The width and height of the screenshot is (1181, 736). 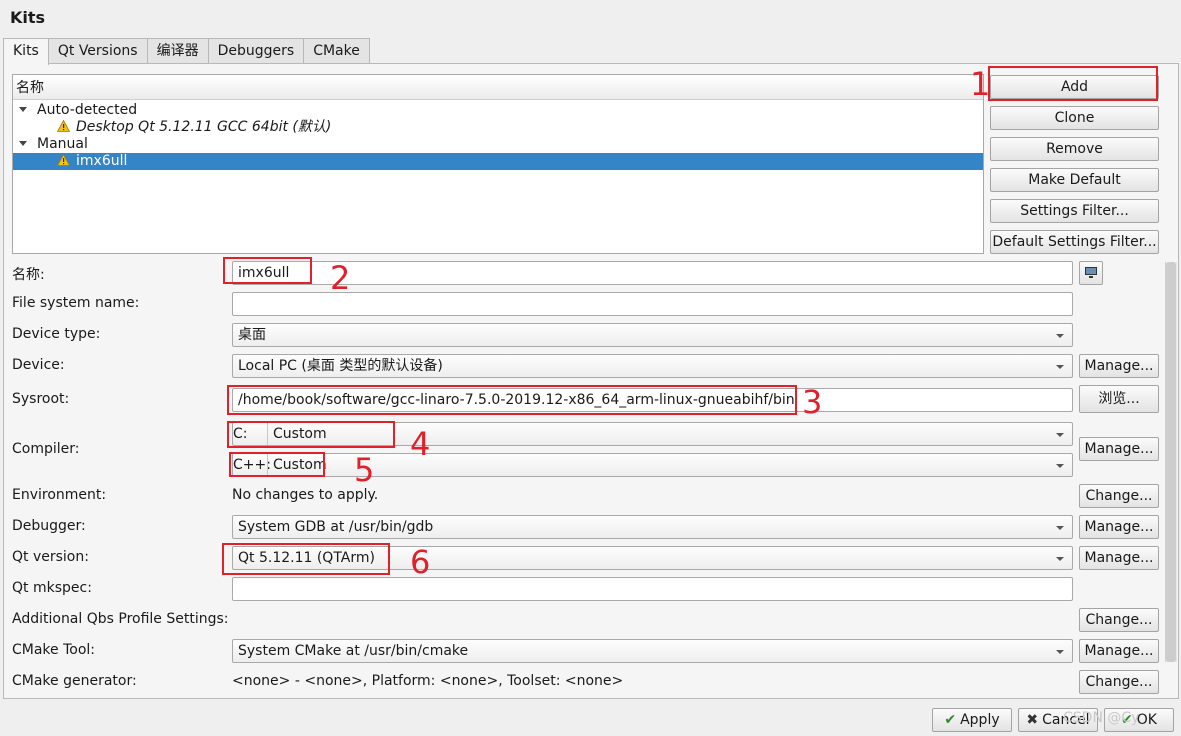 I want to click on tab-cmake: CMake, so click(x=336, y=51).